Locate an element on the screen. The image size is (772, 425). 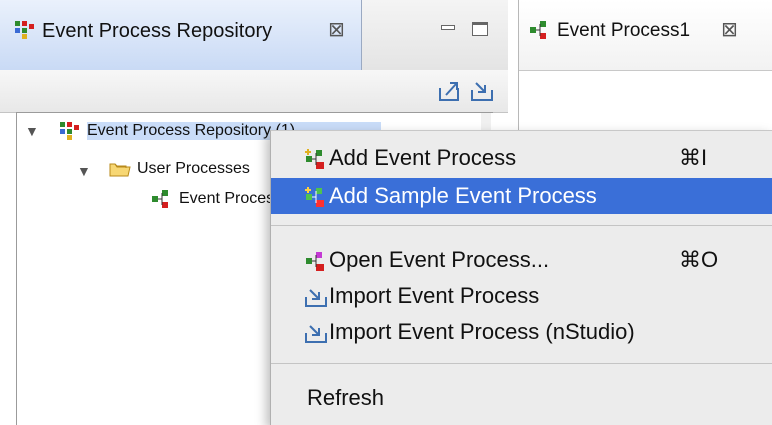
tab-event-process1: Event Process1 ⊠ is located at coordinates (645, 35).